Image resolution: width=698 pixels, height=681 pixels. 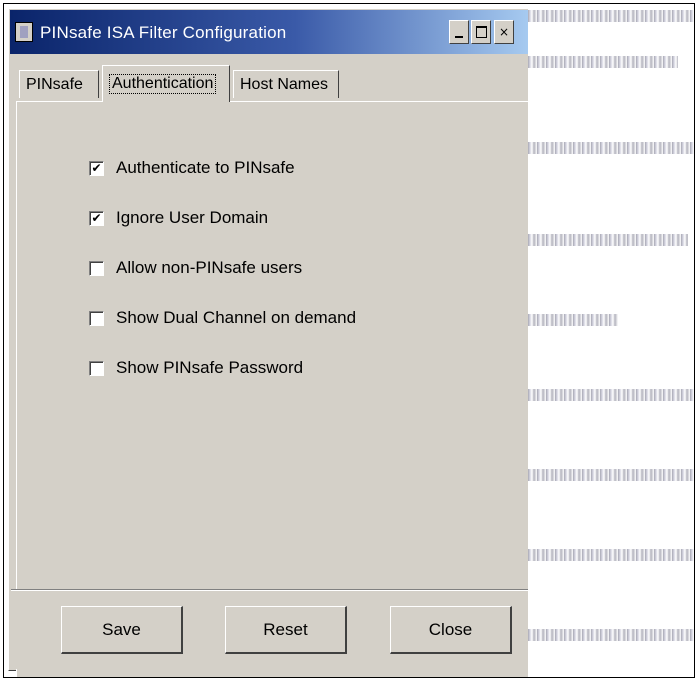 I want to click on maximize-button, so click(x=481, y=32).